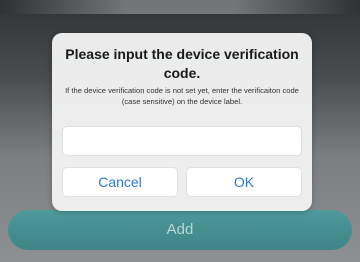  Describe the element at coordinates (120, 182) in the screenshot. I see `cancel-button: Cancel` at that location.